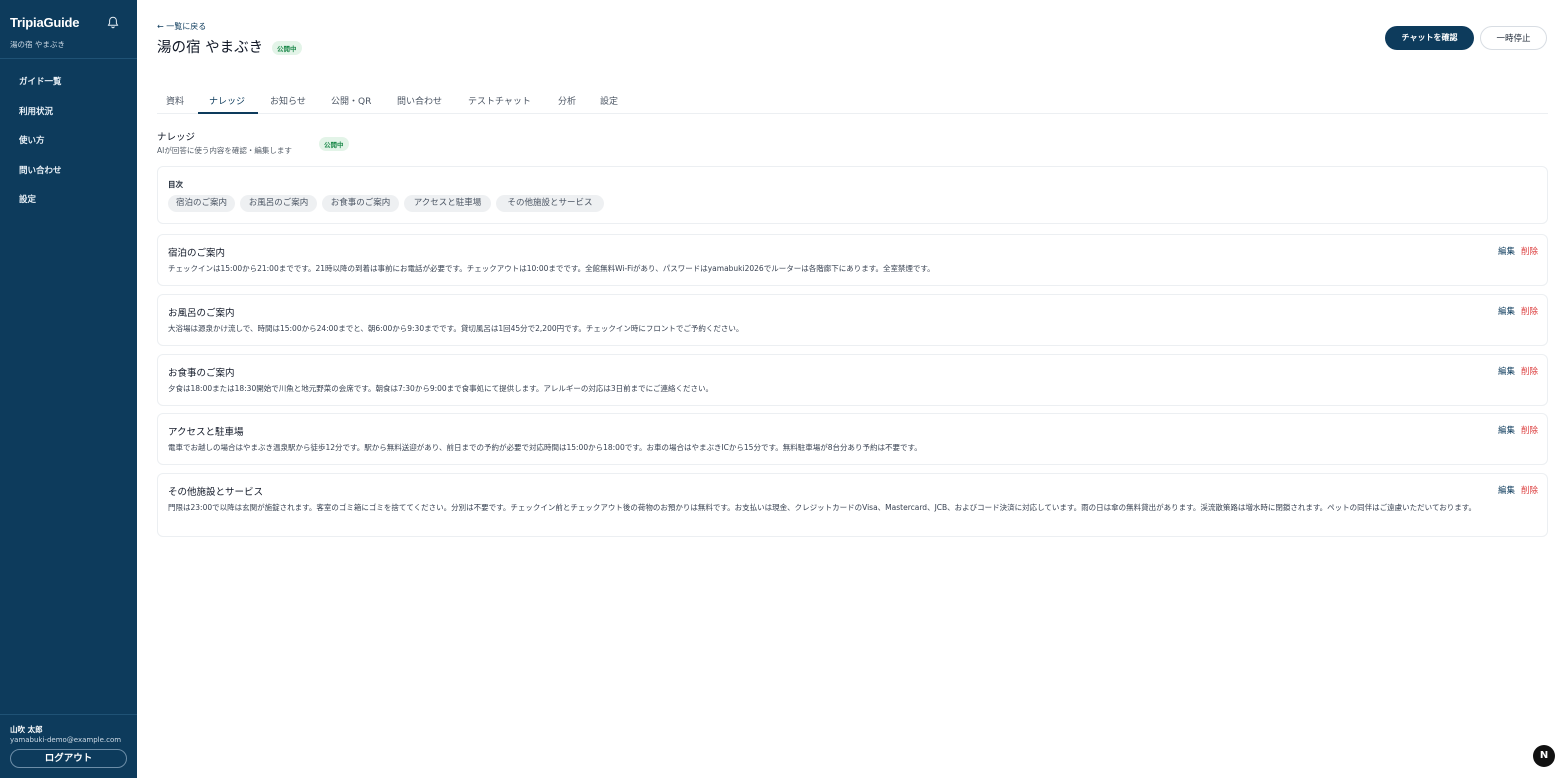 The height and width of the screenshot is (778, 1568). What do you see at coordinates (227, 100) in the screenshot?
I see `tab-knowledge: ナレッジ` at bounding box center [227, 100].